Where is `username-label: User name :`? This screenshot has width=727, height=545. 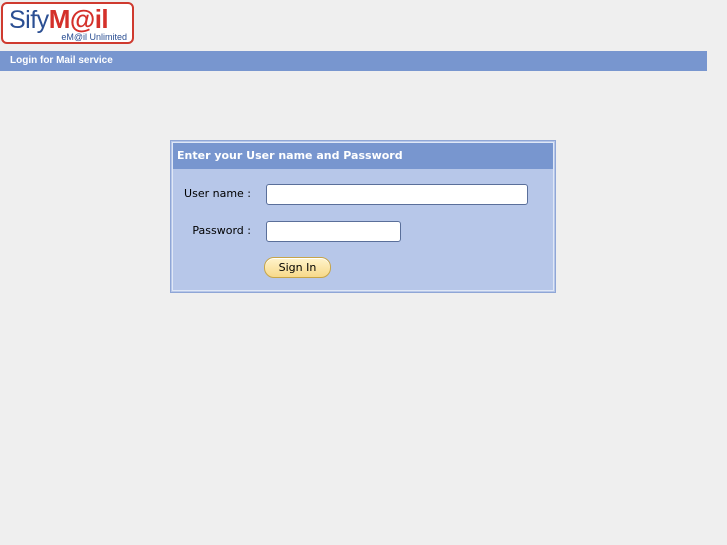 username-label: User name : is located at coordinates (217, 193).